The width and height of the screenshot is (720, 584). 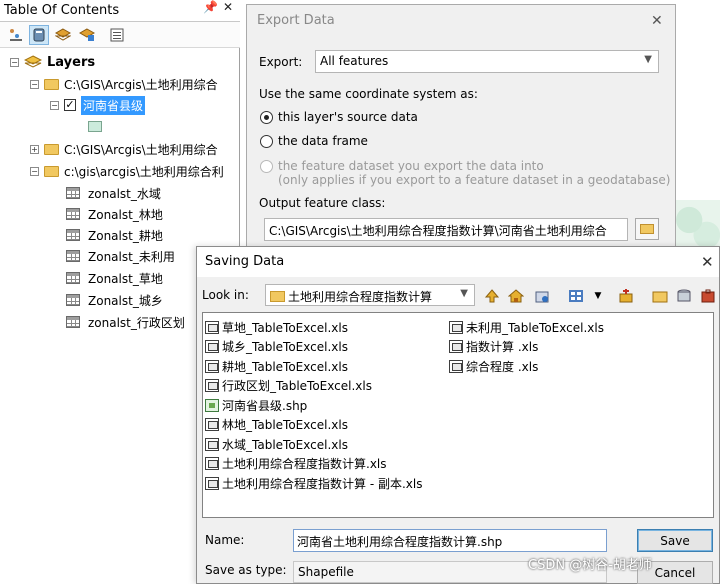 I want to click on file-name: 土地利用综合程度指数计算 - 副本.xls, so click(x=322, y=483).